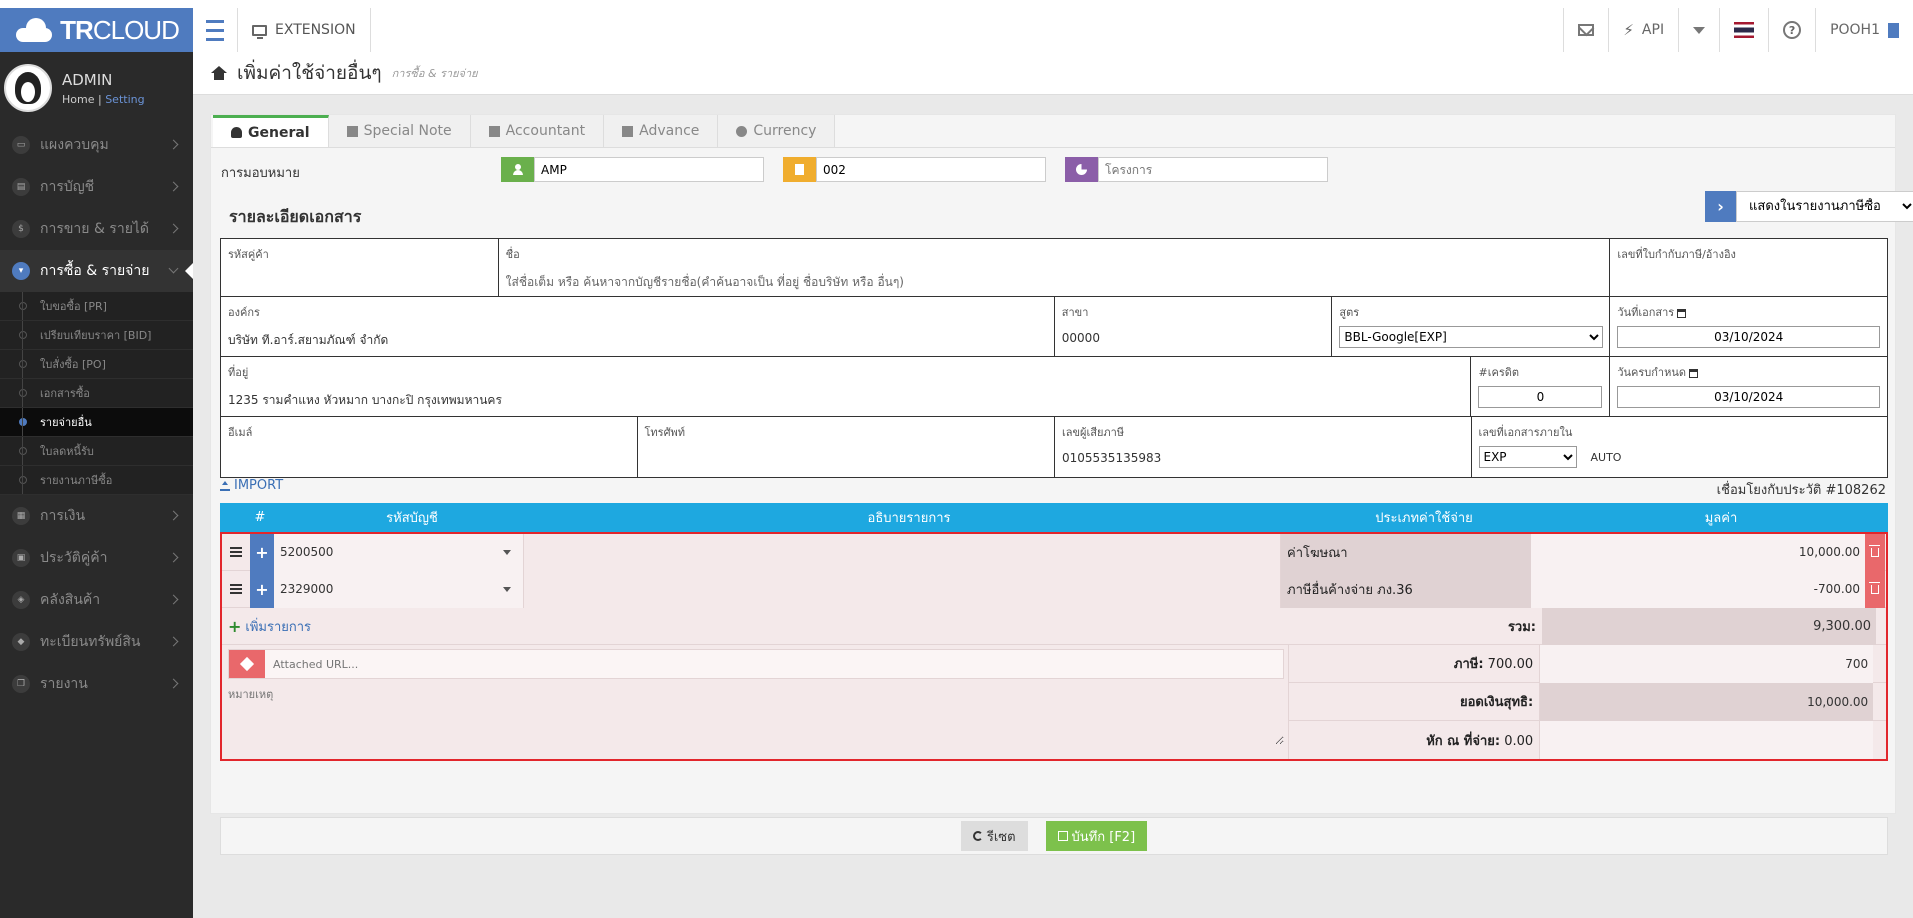 This screenshot has height=918, width=1913. Describe the element at coordinates (352, 131) in the screenshot. I see `note-icon` at that location.